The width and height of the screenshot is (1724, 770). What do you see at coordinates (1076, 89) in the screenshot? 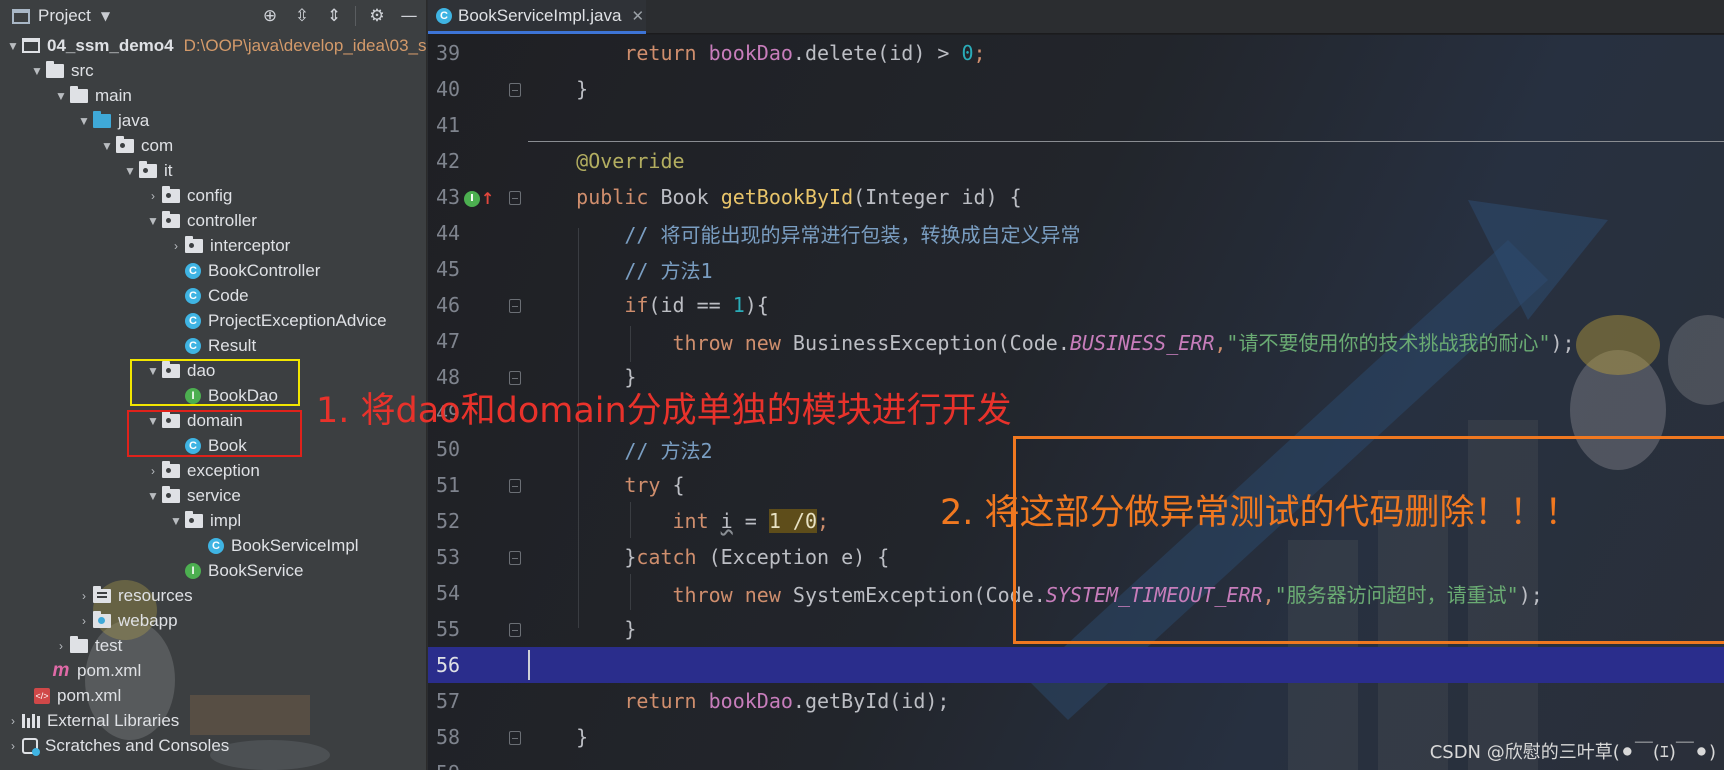
I see `code-line: 40 }` at bounding box center [1076, 89].